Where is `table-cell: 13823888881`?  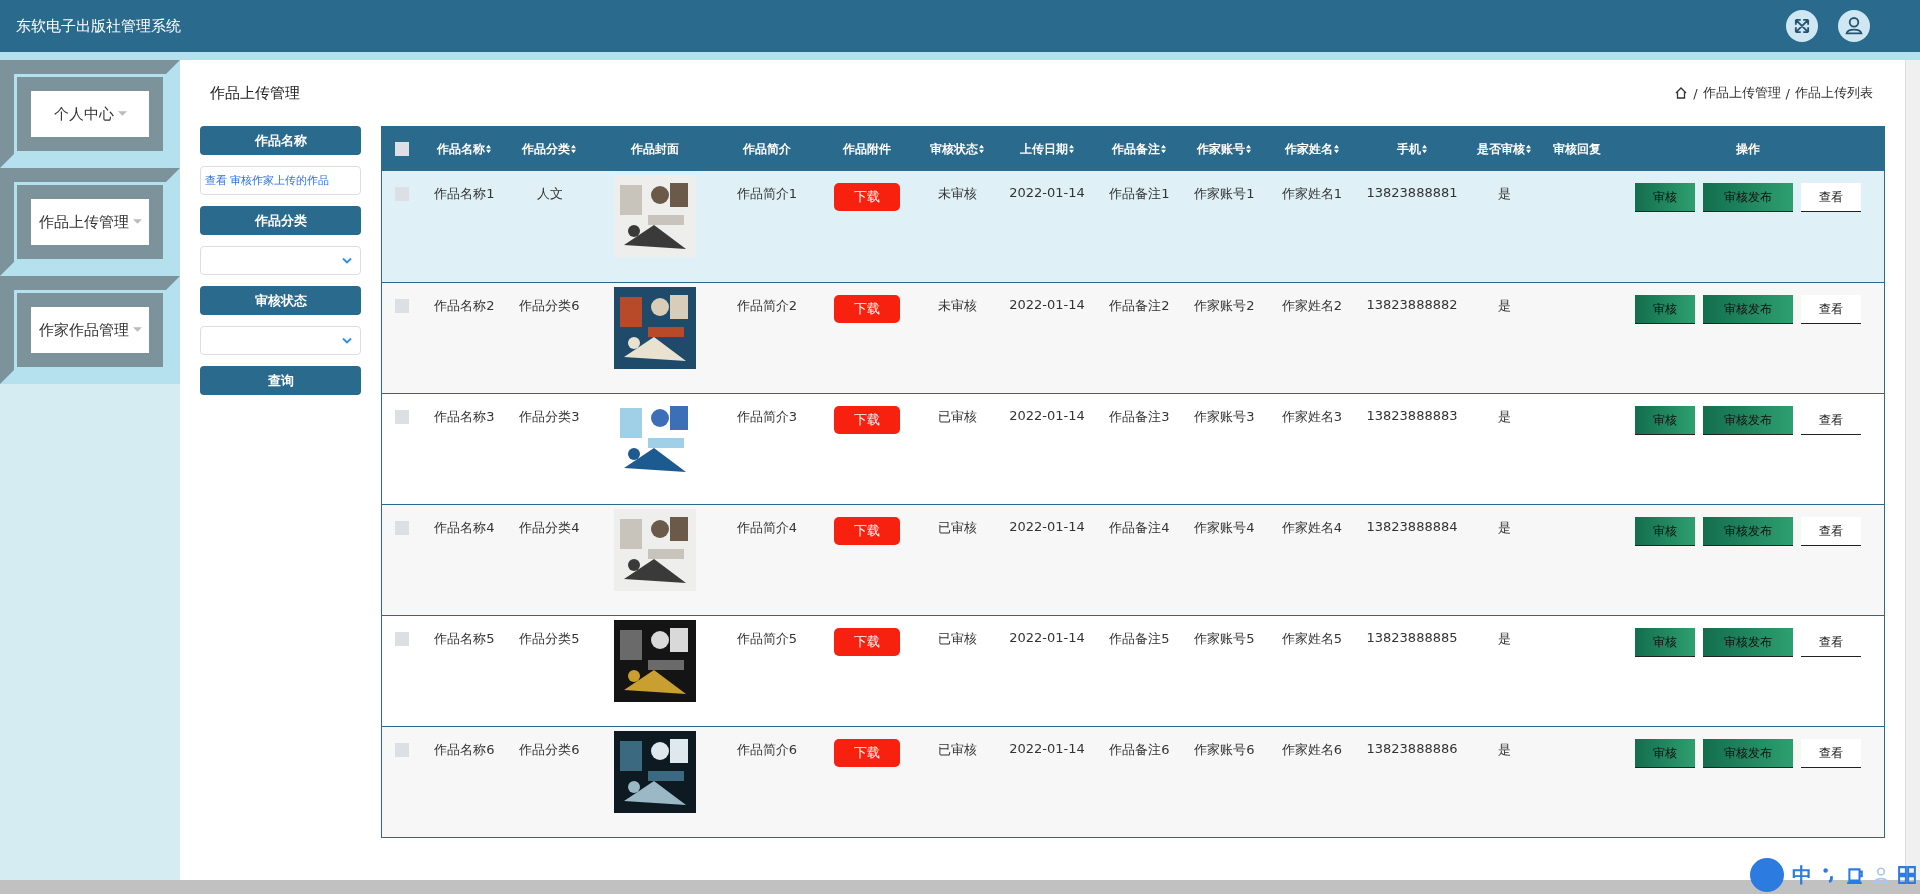 table-cell: 13823888881 is located at coordinates (1412, 192).